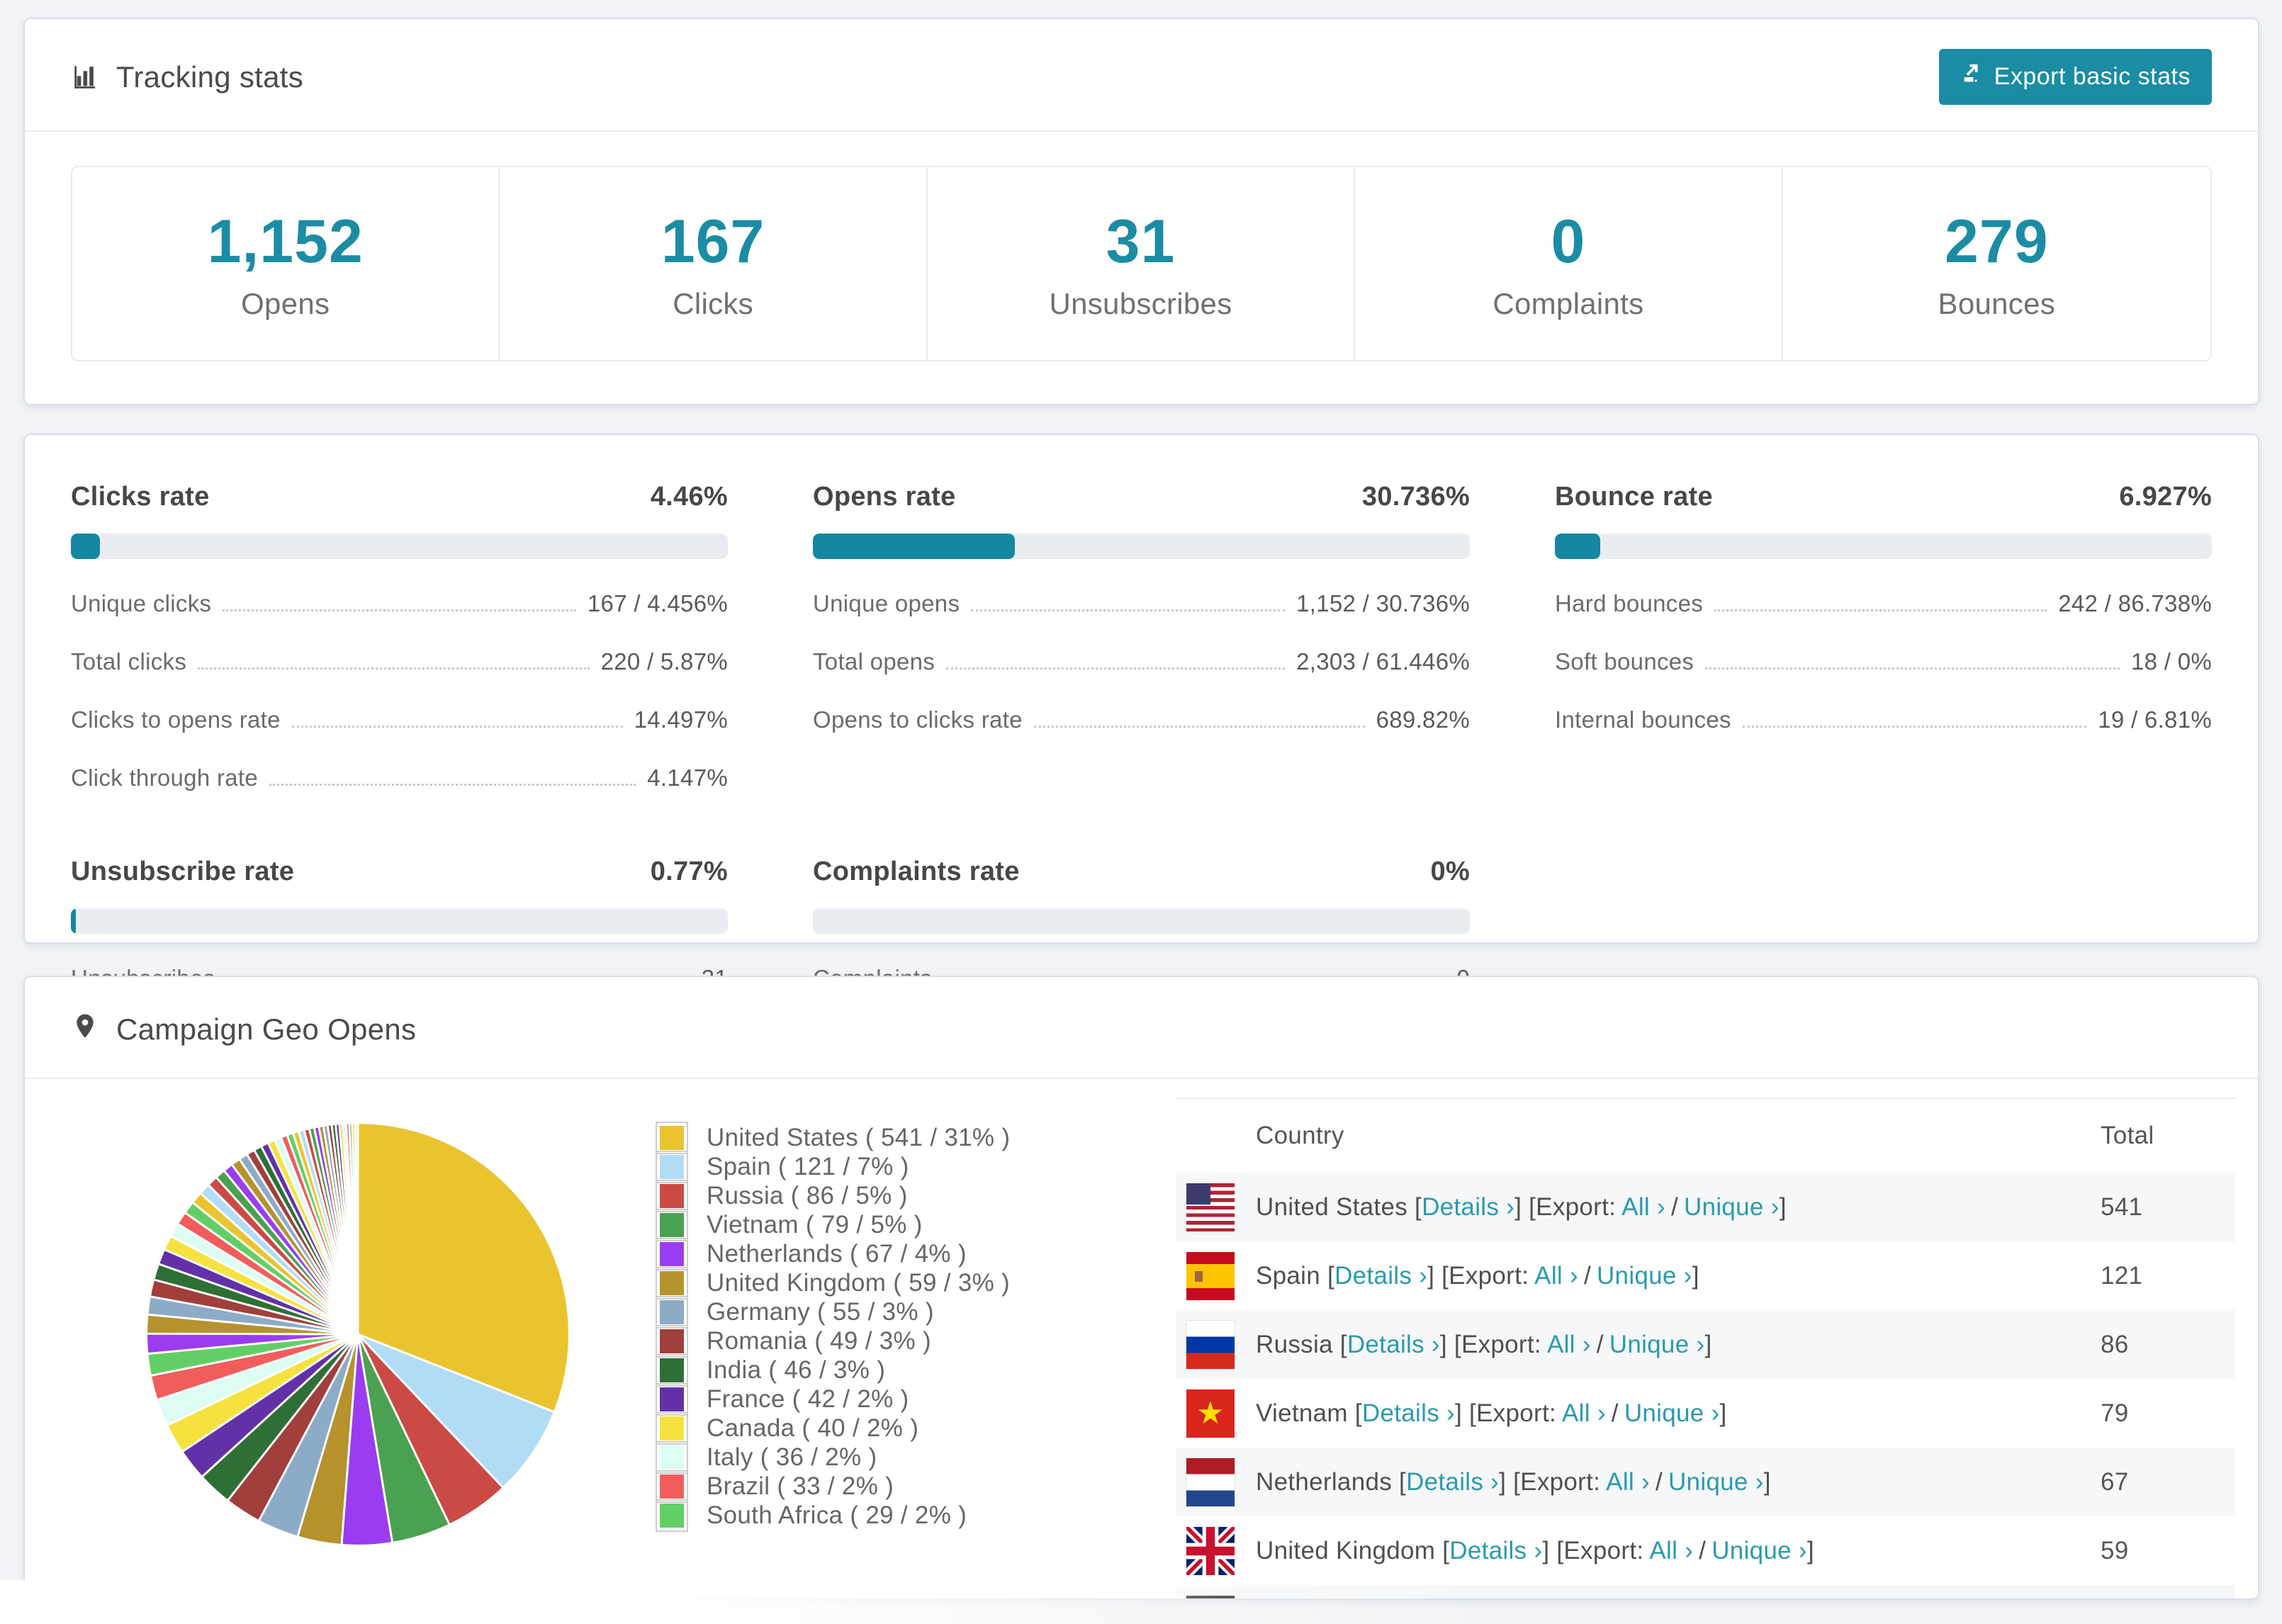  What do you see at coordinates (285, 242) in the screenshot?
I see `stat-value: 1,152` at bounding box center [285, 242].